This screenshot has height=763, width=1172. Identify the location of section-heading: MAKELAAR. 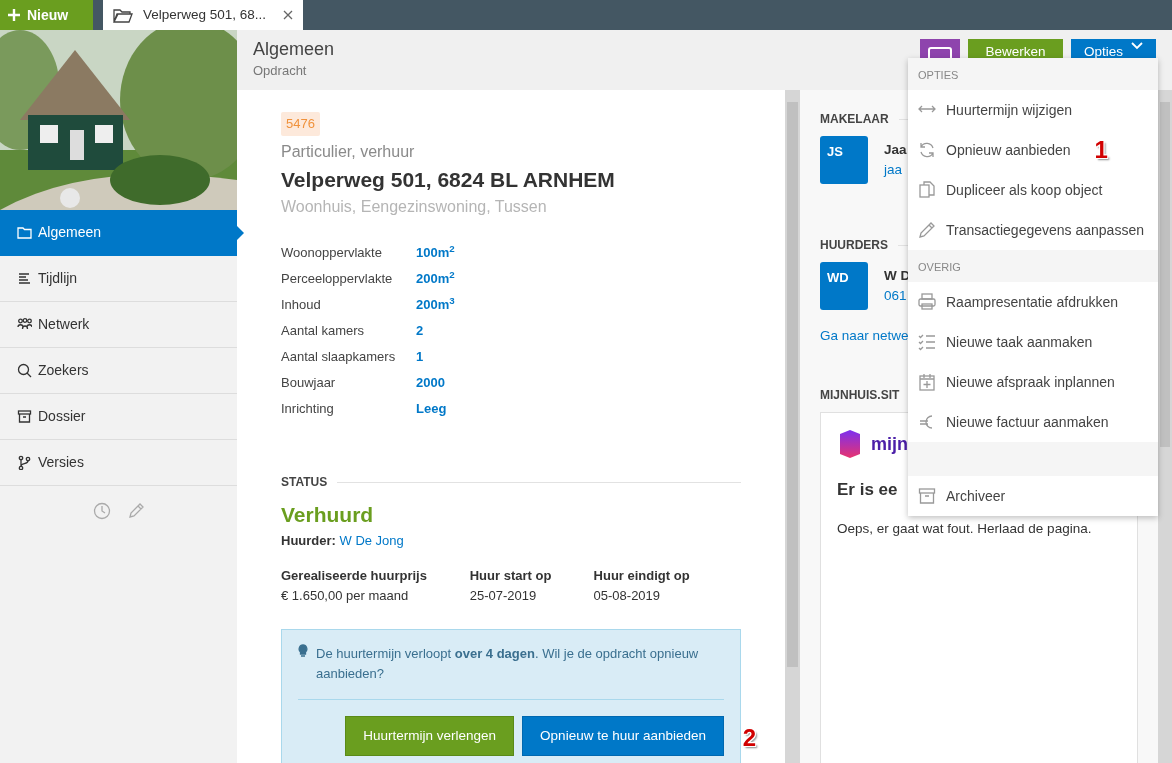
(854, 119).